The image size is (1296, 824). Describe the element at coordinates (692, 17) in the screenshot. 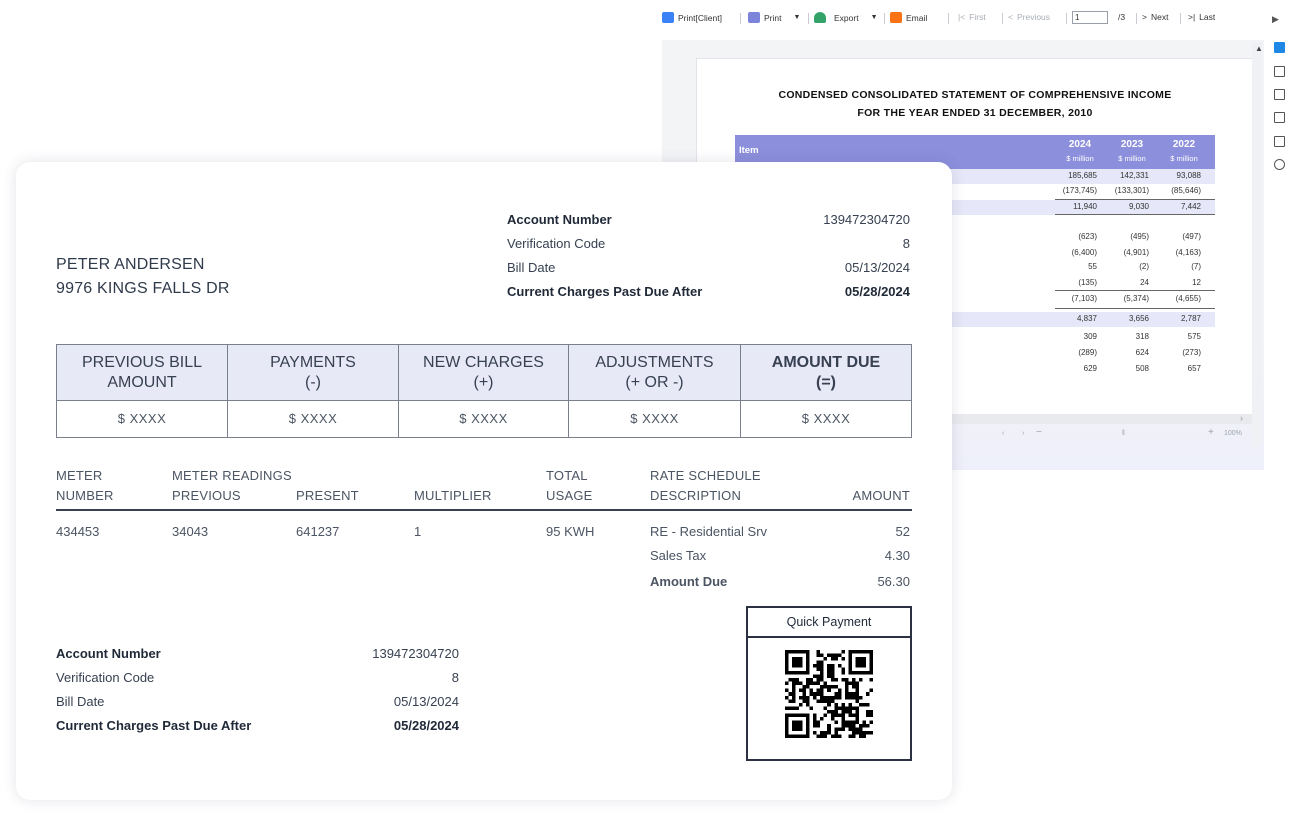

I see `print-client-button: Print[Client]` at that location.